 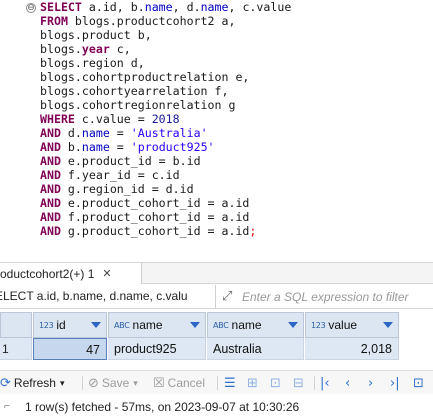 What do you see at coordinates (61, 49) in the screenshot?
I see `sql-token: blogs.` at bounding box center [61, 49].